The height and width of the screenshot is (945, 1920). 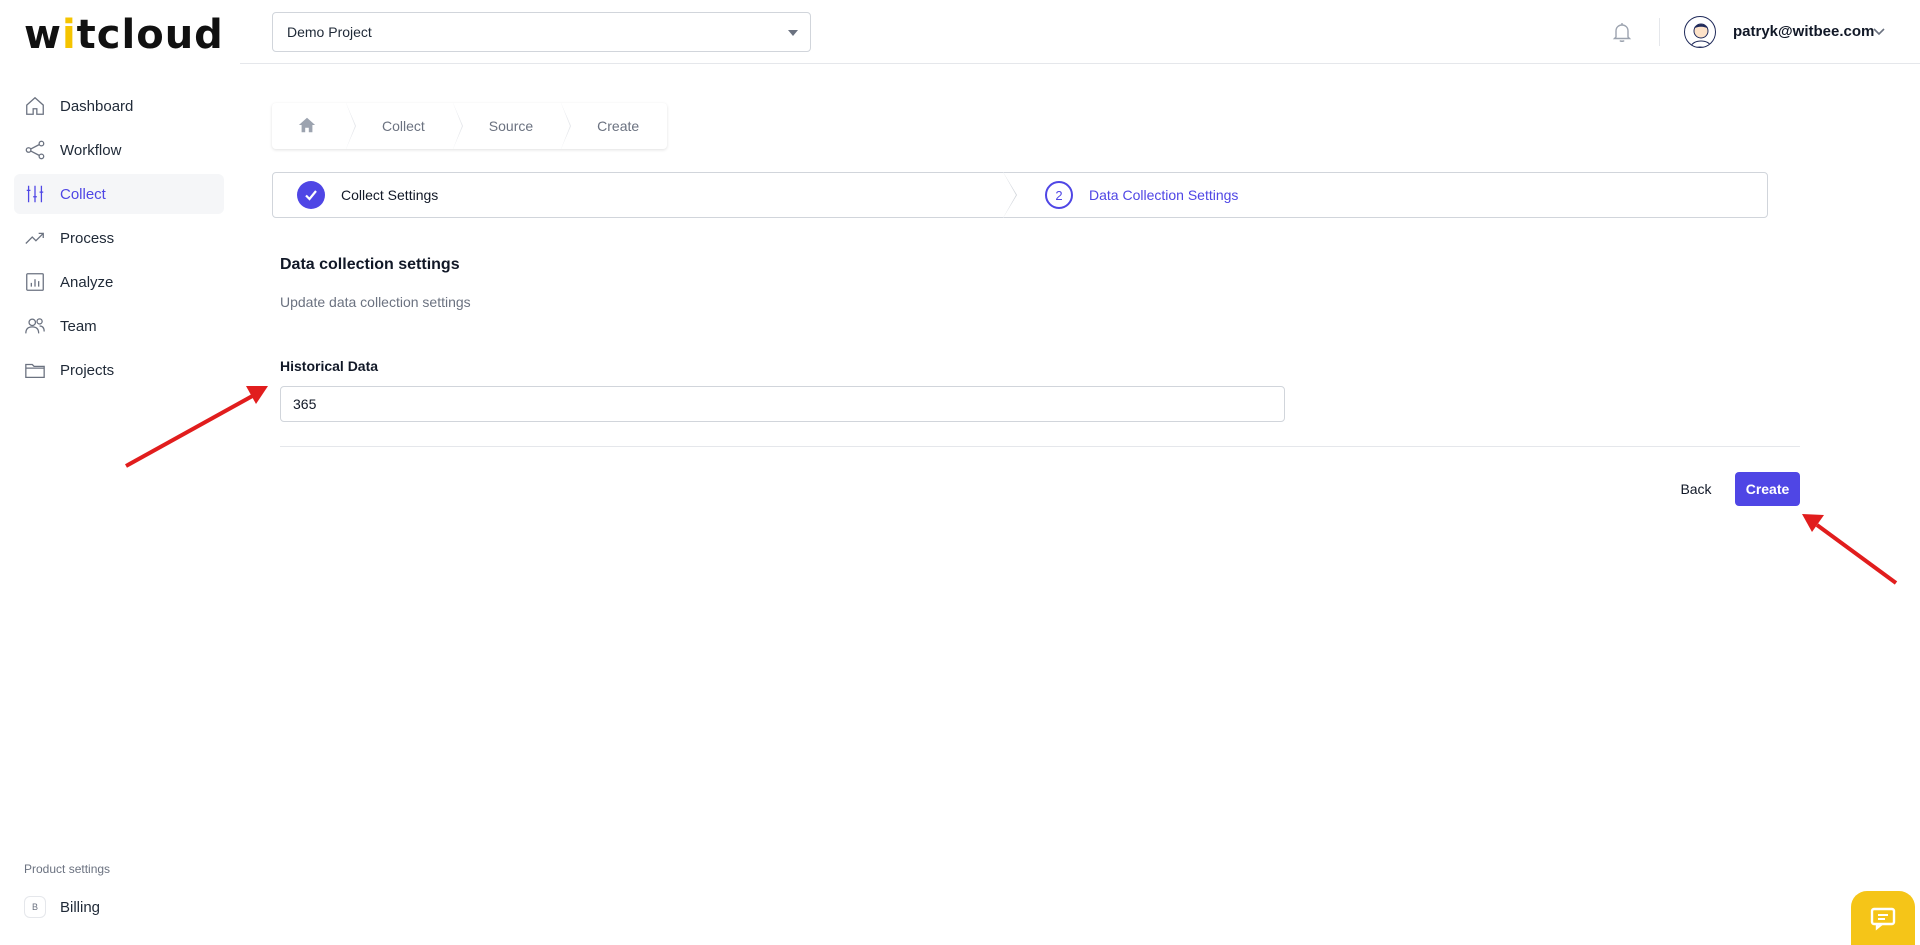 I want to click on step-number: 2, so click(x=1059, y=195).